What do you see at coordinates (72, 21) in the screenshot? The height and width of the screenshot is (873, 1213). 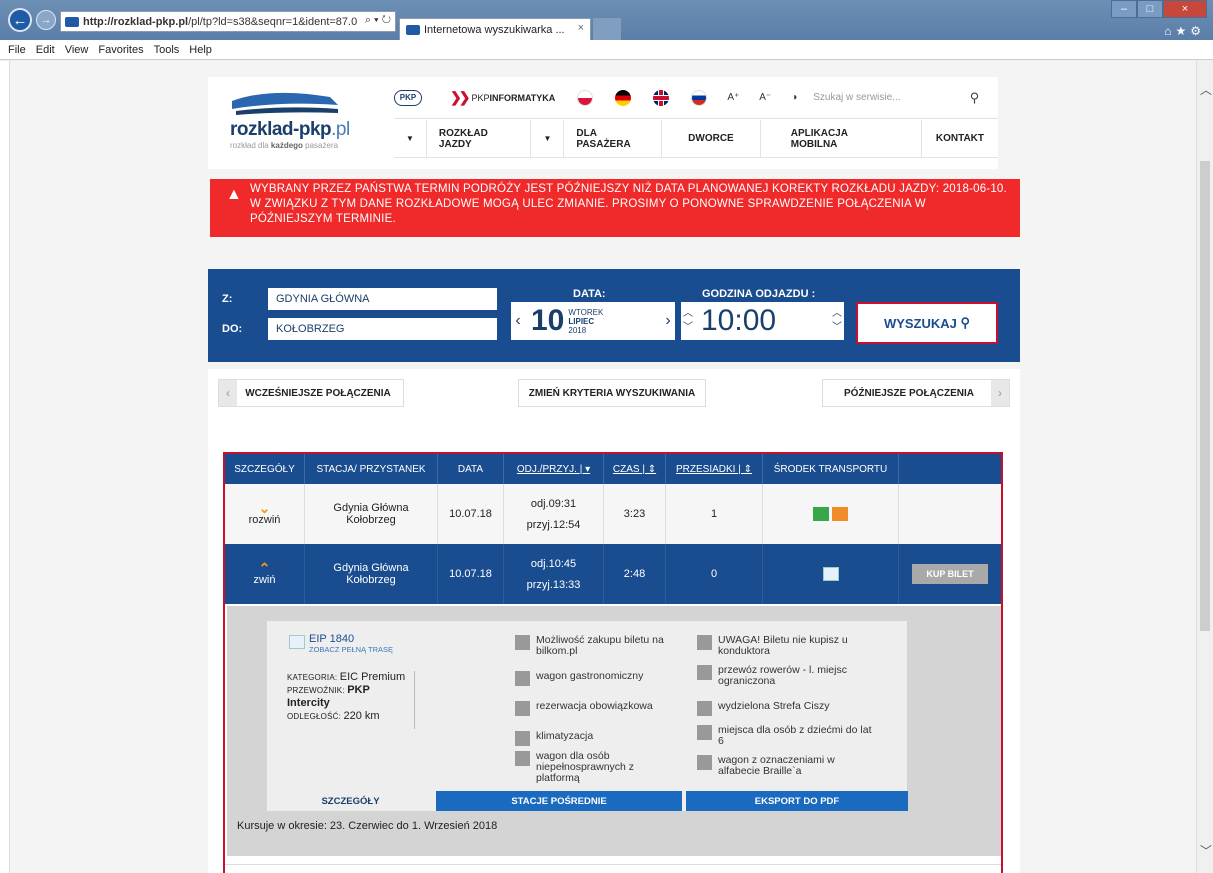 I see `site-favicon-icon` at bounding box center [72, 21].